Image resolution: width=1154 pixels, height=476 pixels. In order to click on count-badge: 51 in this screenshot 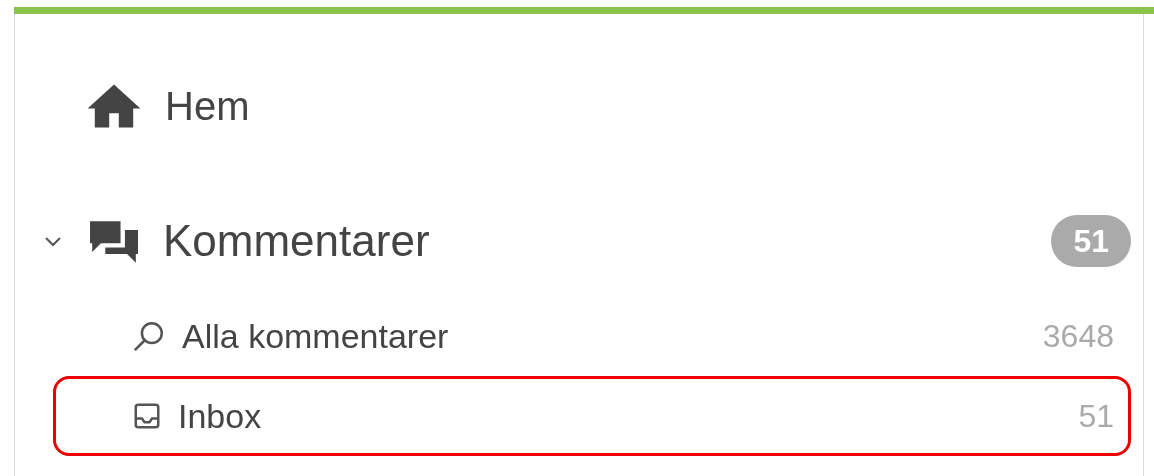, I will do `click(1091, 241)`.